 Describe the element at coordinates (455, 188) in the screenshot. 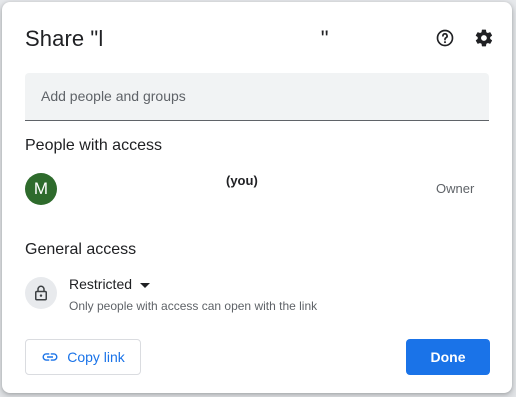

I see `person-role: Owner` at that location.